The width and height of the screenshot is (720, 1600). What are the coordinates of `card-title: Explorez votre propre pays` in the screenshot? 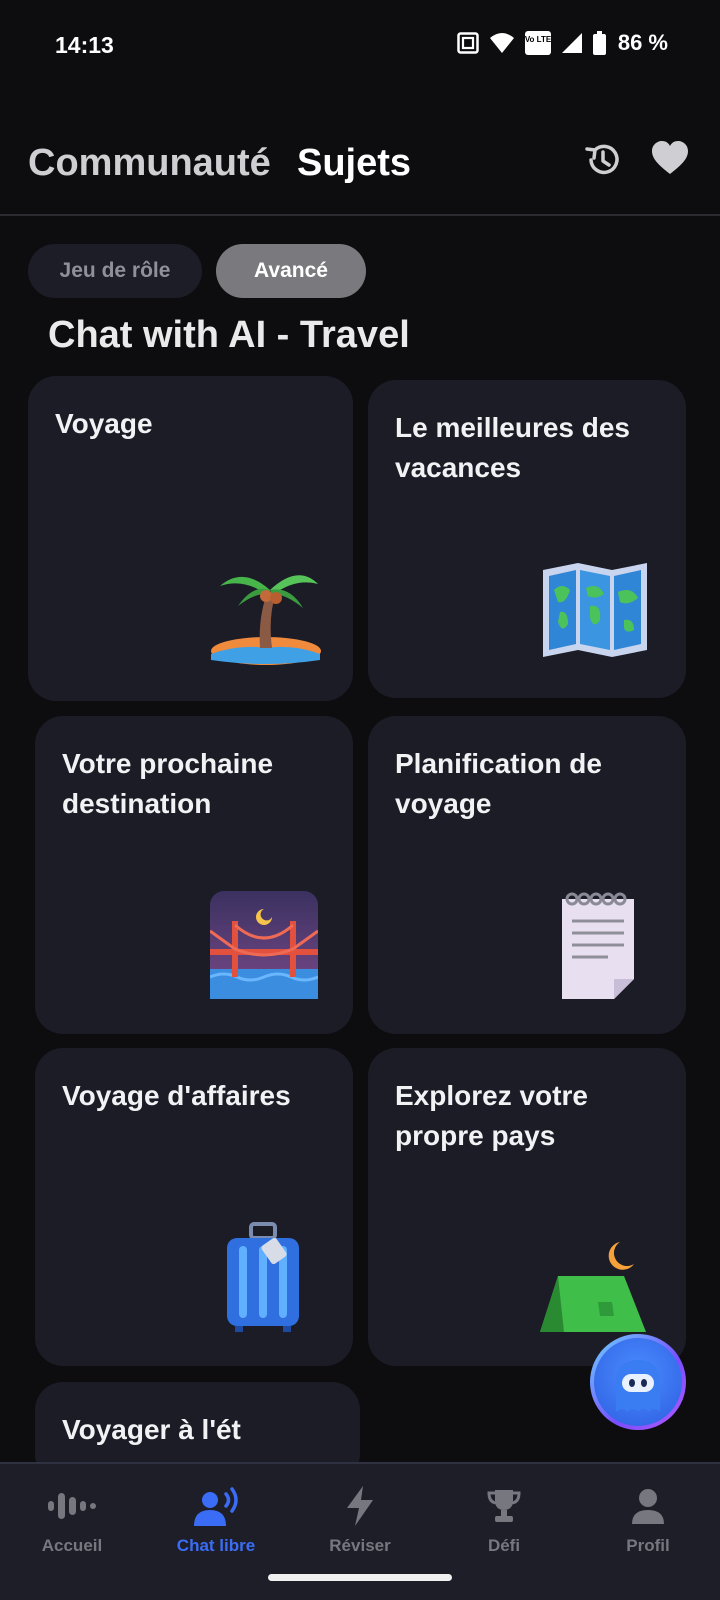 It's located at (491, 1115).